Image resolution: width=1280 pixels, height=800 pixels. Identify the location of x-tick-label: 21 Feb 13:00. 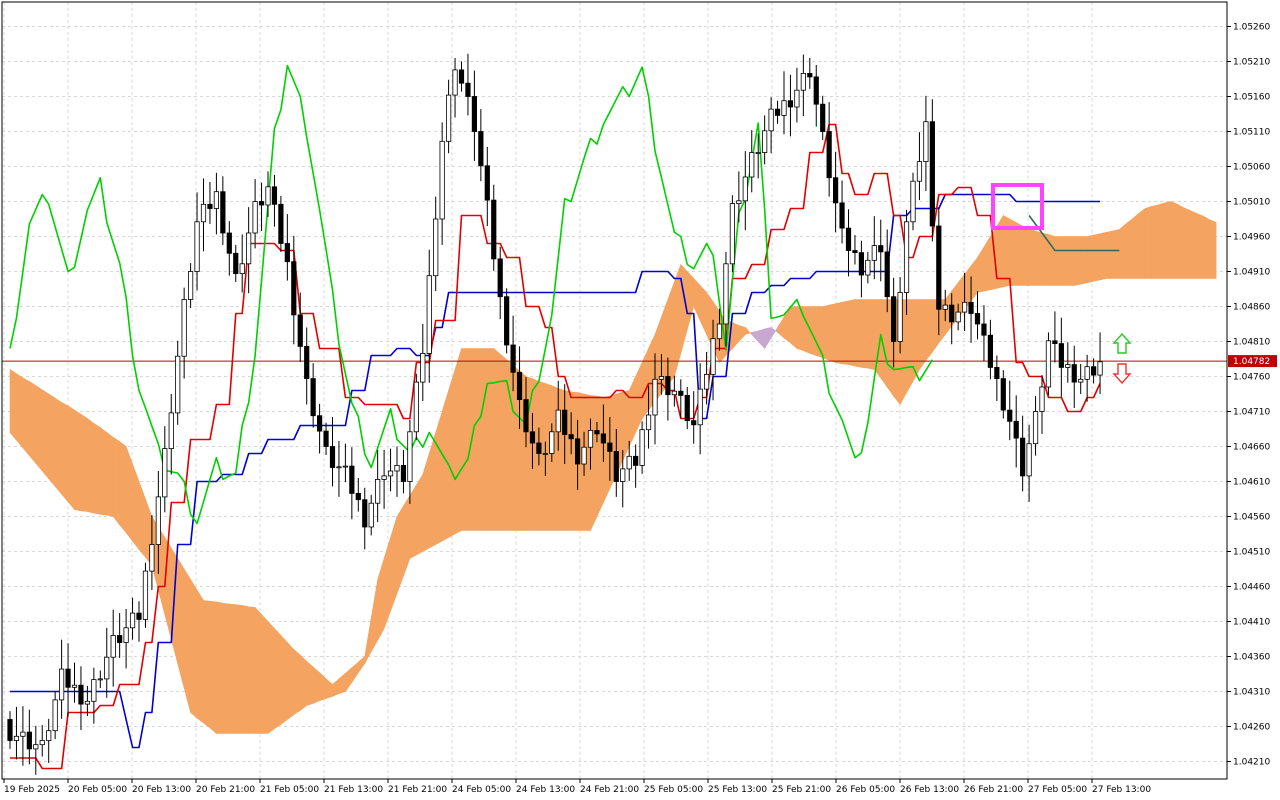
(353, 790).